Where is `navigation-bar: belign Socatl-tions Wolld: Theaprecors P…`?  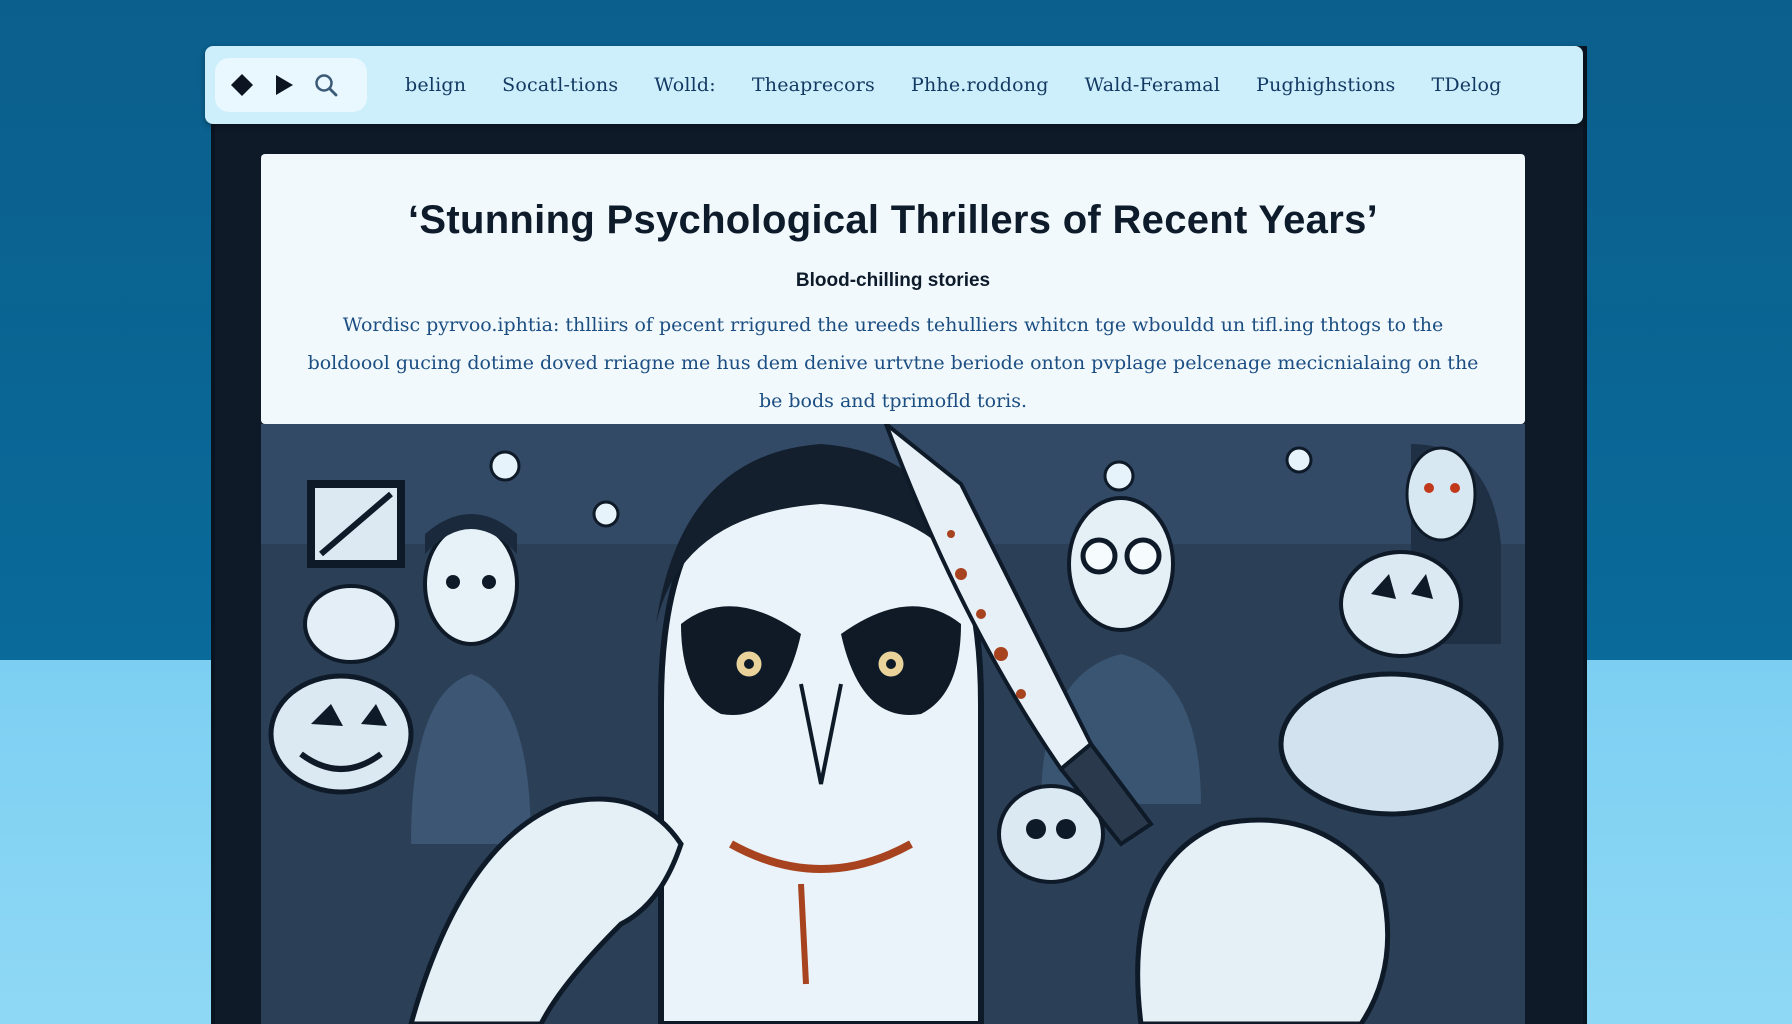 navigation-bar: belign Socatl-tions Wolld: Theaprecors P… is located at coordinates (894, 85).